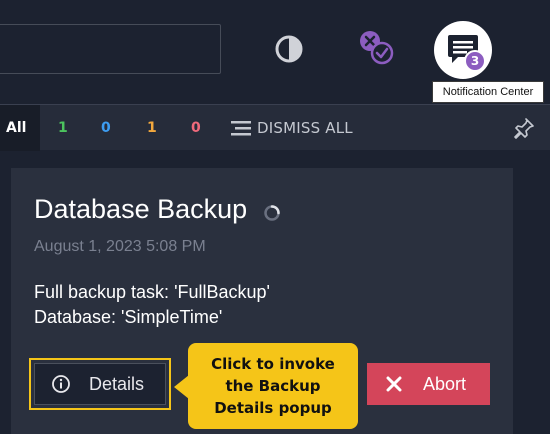 Image resolution: width=550 pixels, height=434 pixels. I want to click on dismiss-all-label: DISMISS ALL, so click(305, 128).